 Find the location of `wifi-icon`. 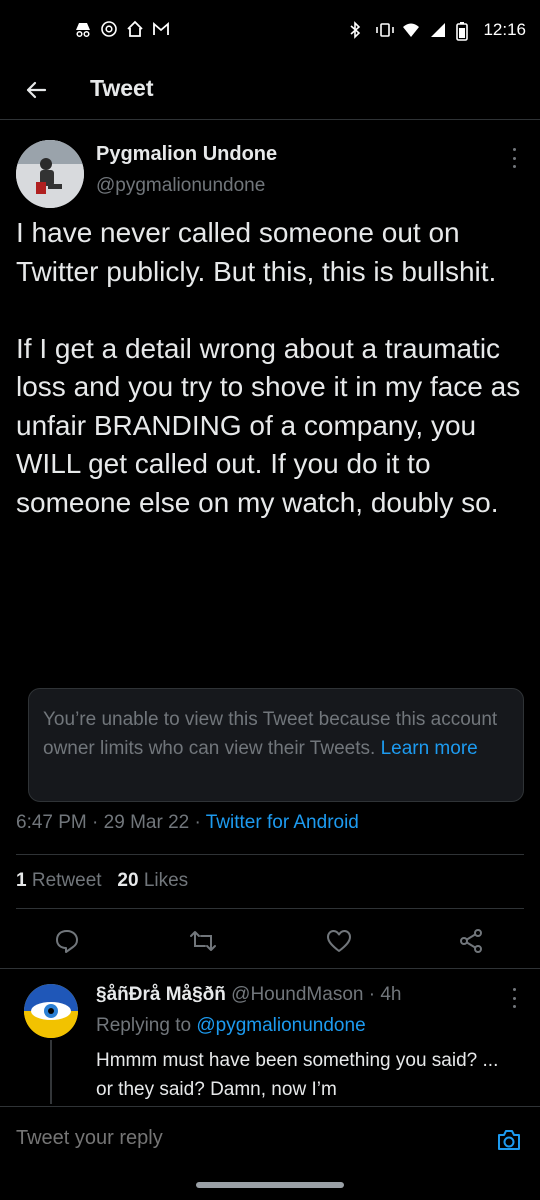

wifi-icon is located at coordinates (411, 30).